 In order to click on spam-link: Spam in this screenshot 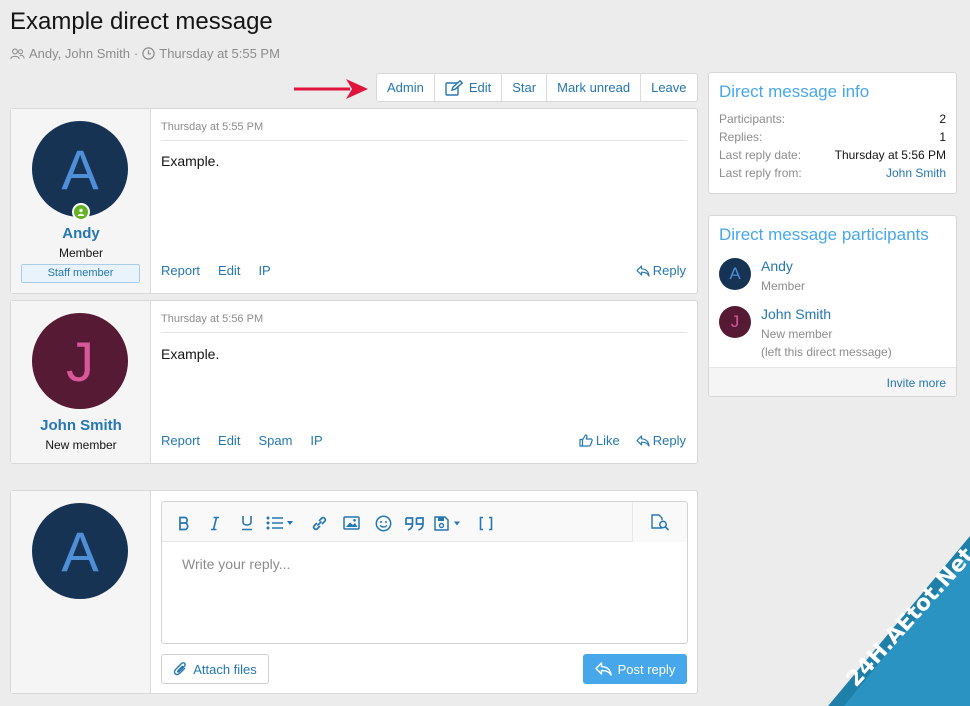, I will do `click(275, 440)`.